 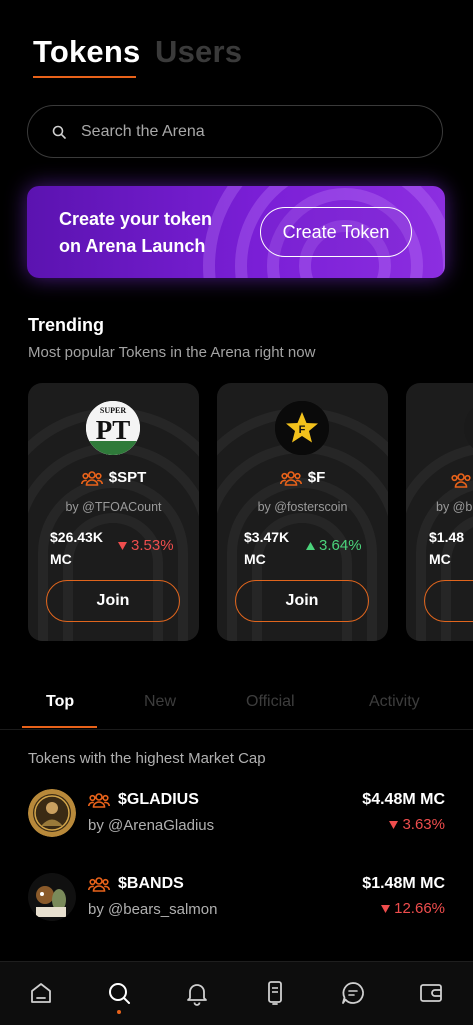 I want to click on phone-icon, so click(x=275, y=993).